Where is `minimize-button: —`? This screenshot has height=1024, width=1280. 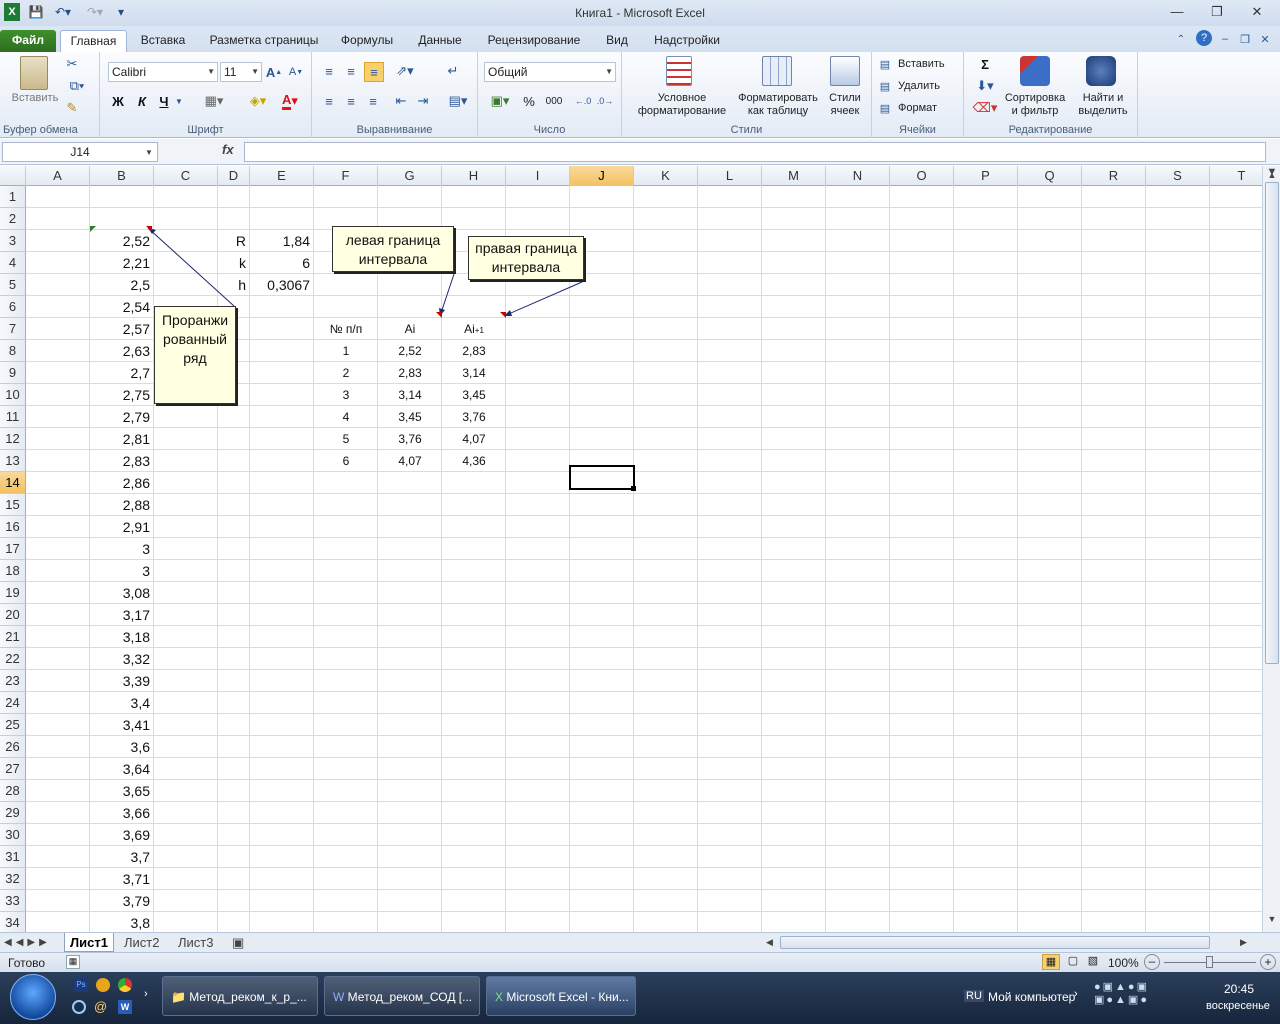
minimize-button: — is located at coordinates (1177, 12).